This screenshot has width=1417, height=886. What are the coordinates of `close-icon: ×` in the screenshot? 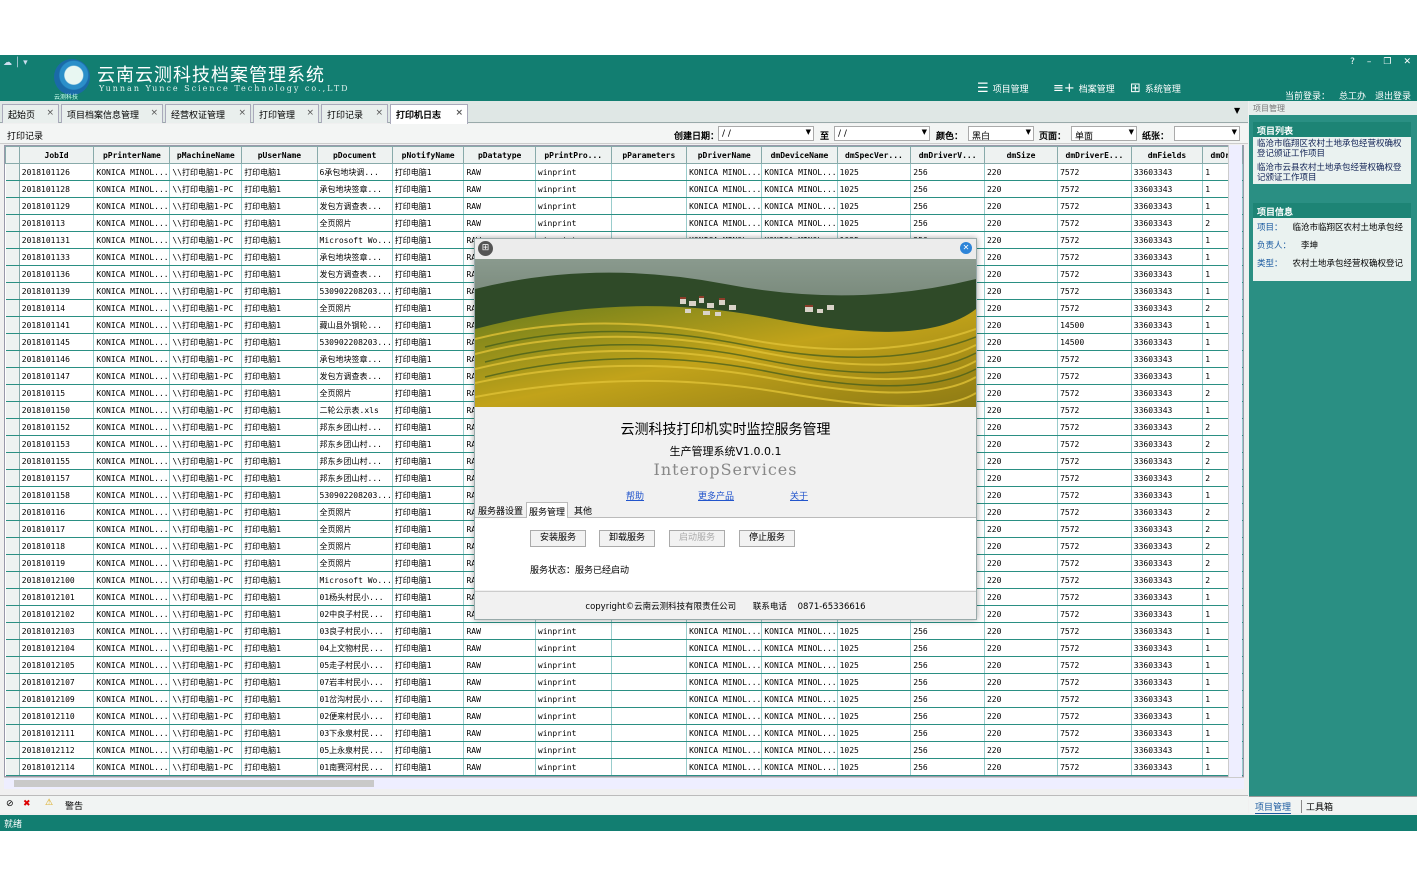 It's located at (379, 113).